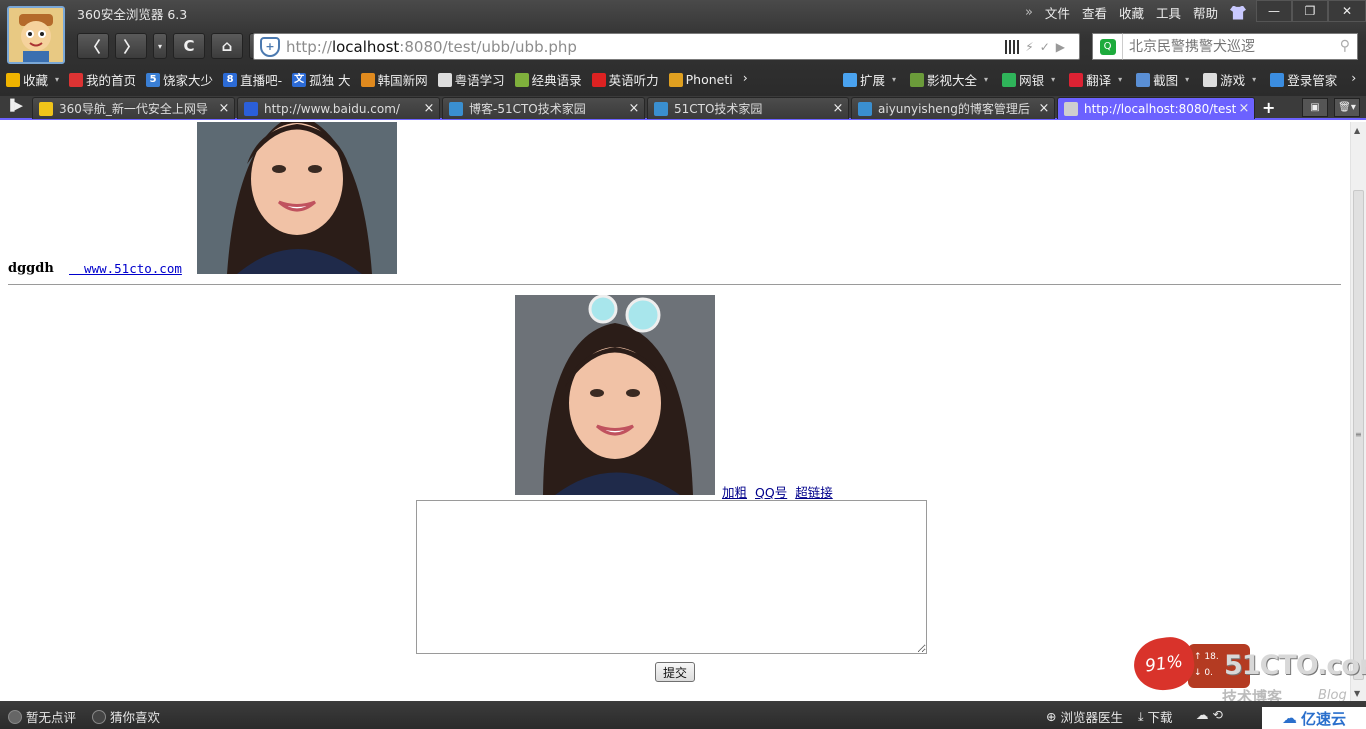  Describe the element at coordinates (488, 46) in the screenshot. I see `url-path: :8080/test/ubb/ubb.php` at that location.